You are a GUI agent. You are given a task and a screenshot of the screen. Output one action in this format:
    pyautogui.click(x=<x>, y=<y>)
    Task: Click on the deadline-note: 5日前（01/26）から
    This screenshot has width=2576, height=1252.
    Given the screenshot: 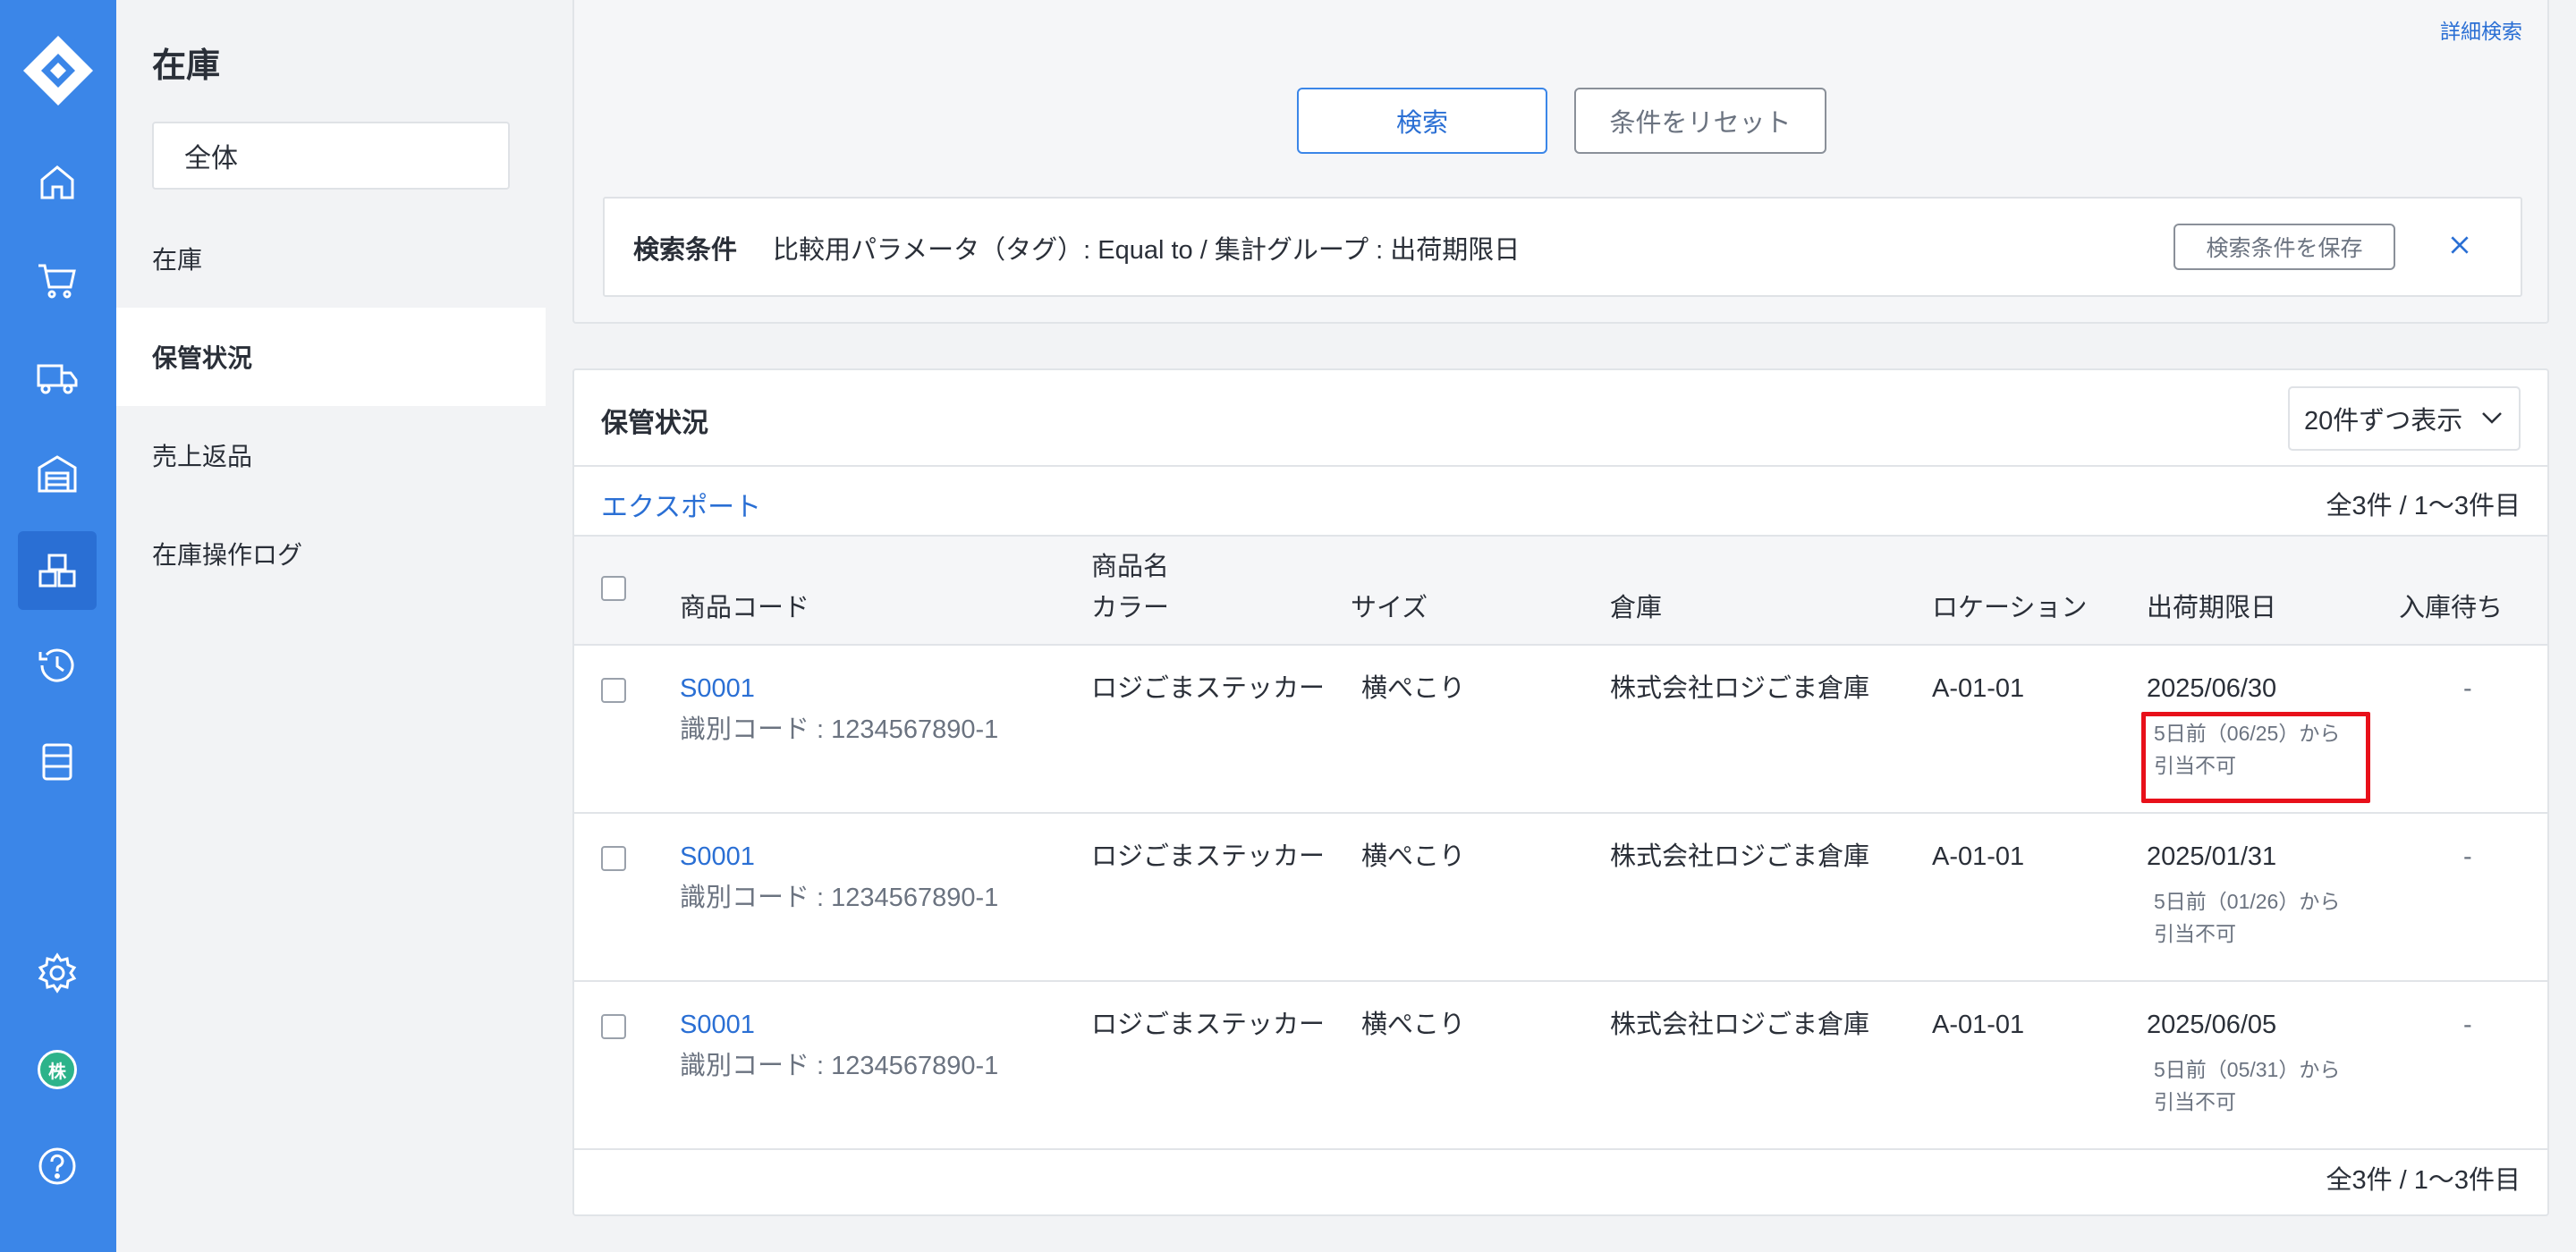 What is the action you would take?
    pyautogui.click(x=2247, y=902)
    